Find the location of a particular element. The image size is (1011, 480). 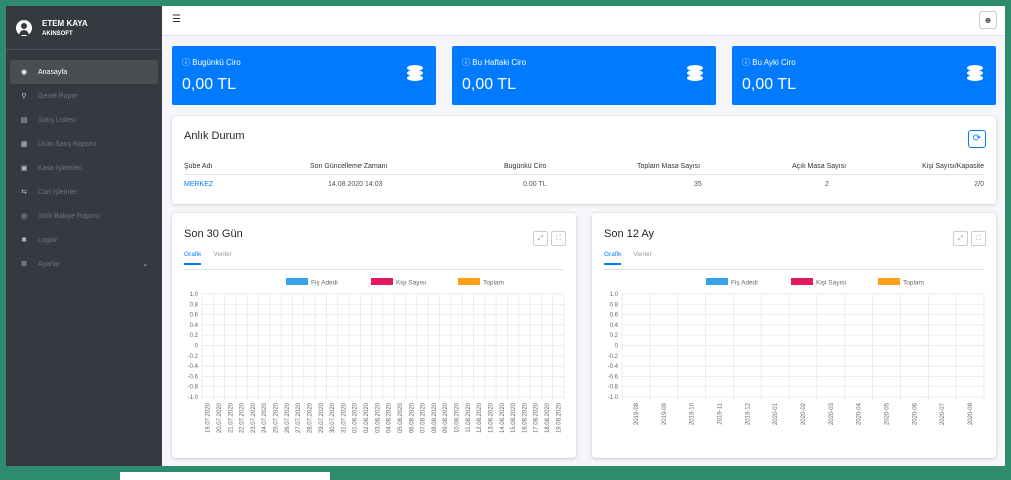

sidebar-item-label: Cari İşlemler is located at coordinates (58, 192).